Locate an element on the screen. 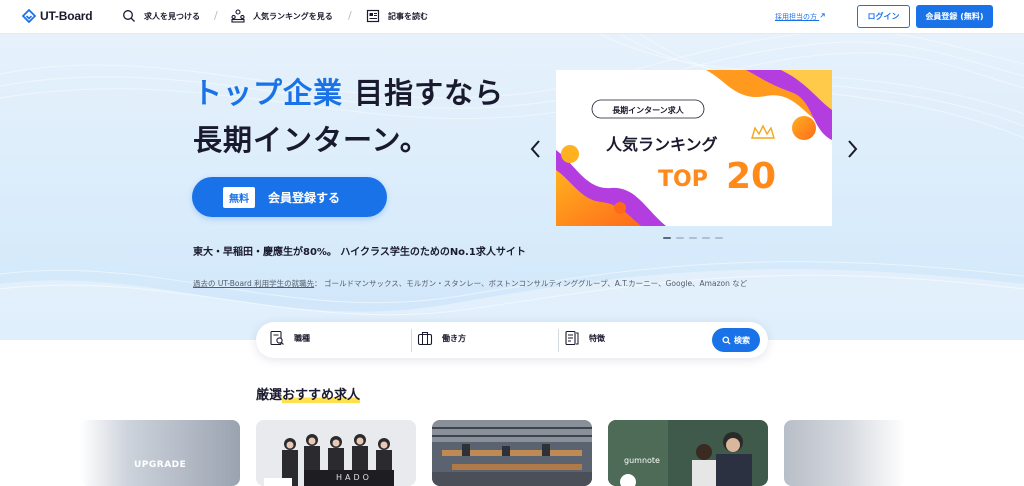 The image size is (1024, 486). register-button: 会員登録 (無料) is located at coordinates (954, 16).